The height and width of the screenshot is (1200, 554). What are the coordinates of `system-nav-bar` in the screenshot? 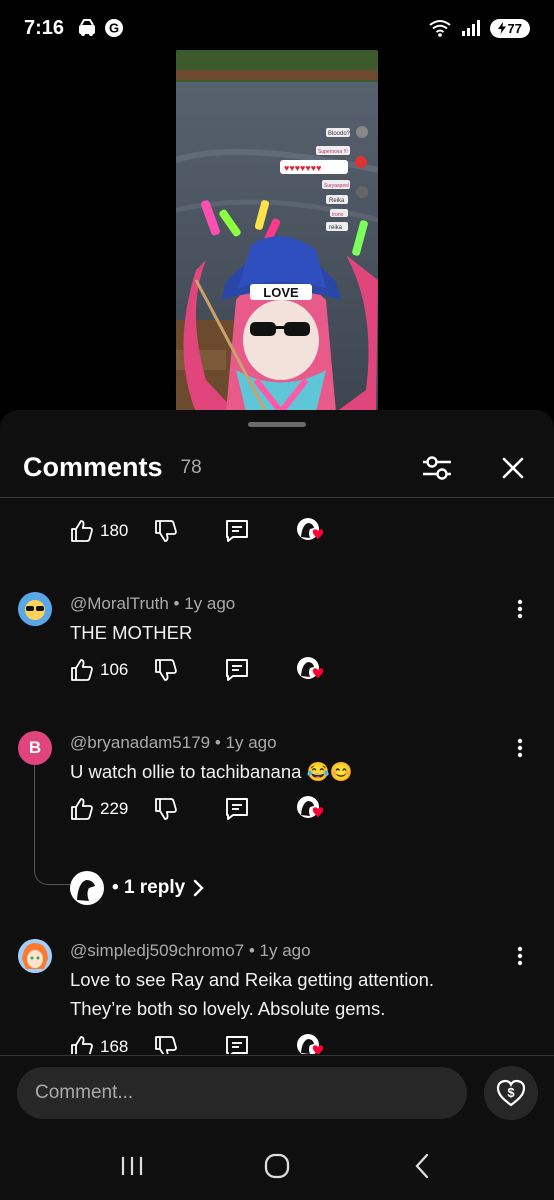 It's located at (277, 1165).